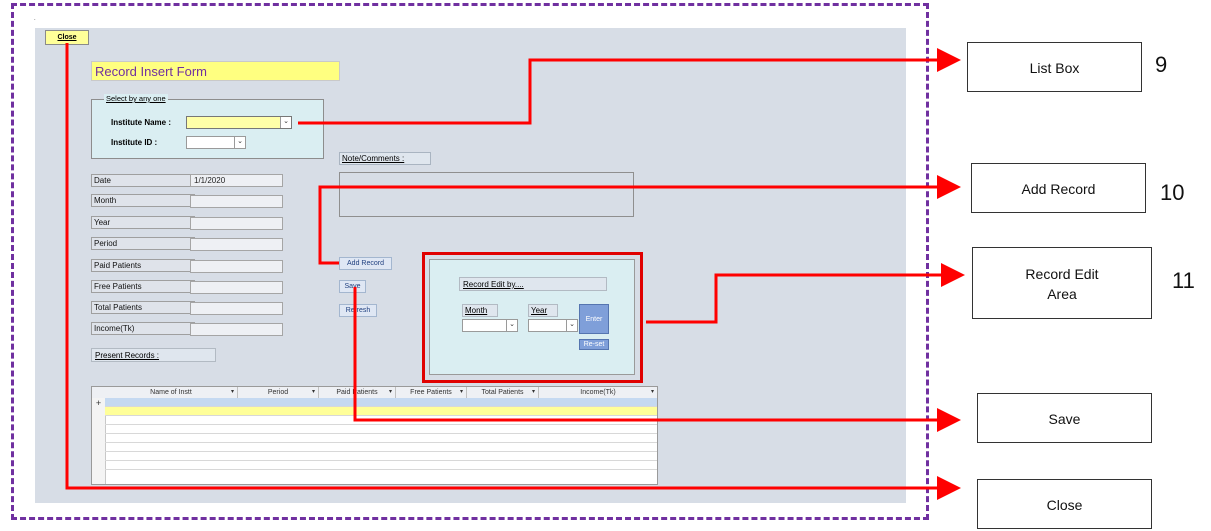 Image resolution: width=1211 pixels, height=531 pixels. What do you see at coordinates (639, 220) in the screenshot?
I see `arrow-add-record` at bounding box center [639, 220].